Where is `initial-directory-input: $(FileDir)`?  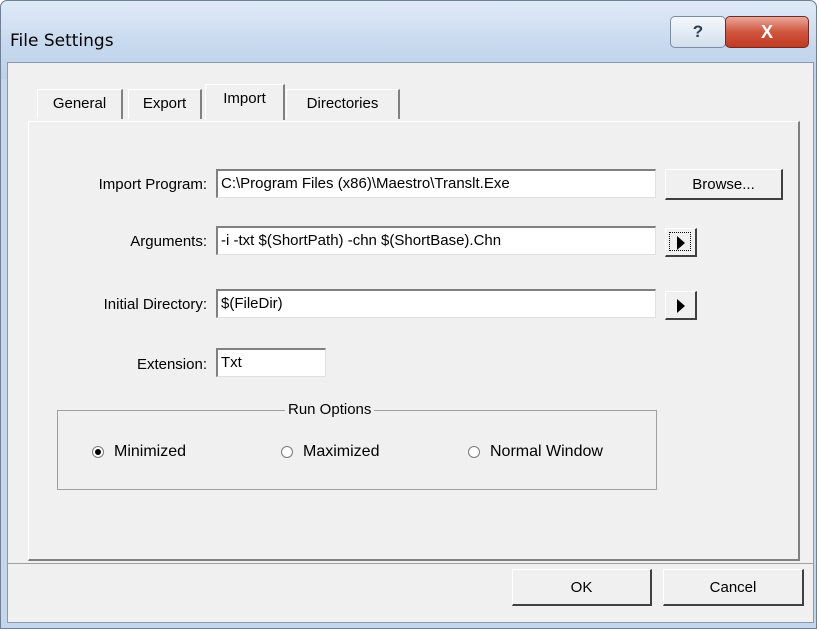 initial-directory-input: $(FileDir) is located at coordinates (436, 303).